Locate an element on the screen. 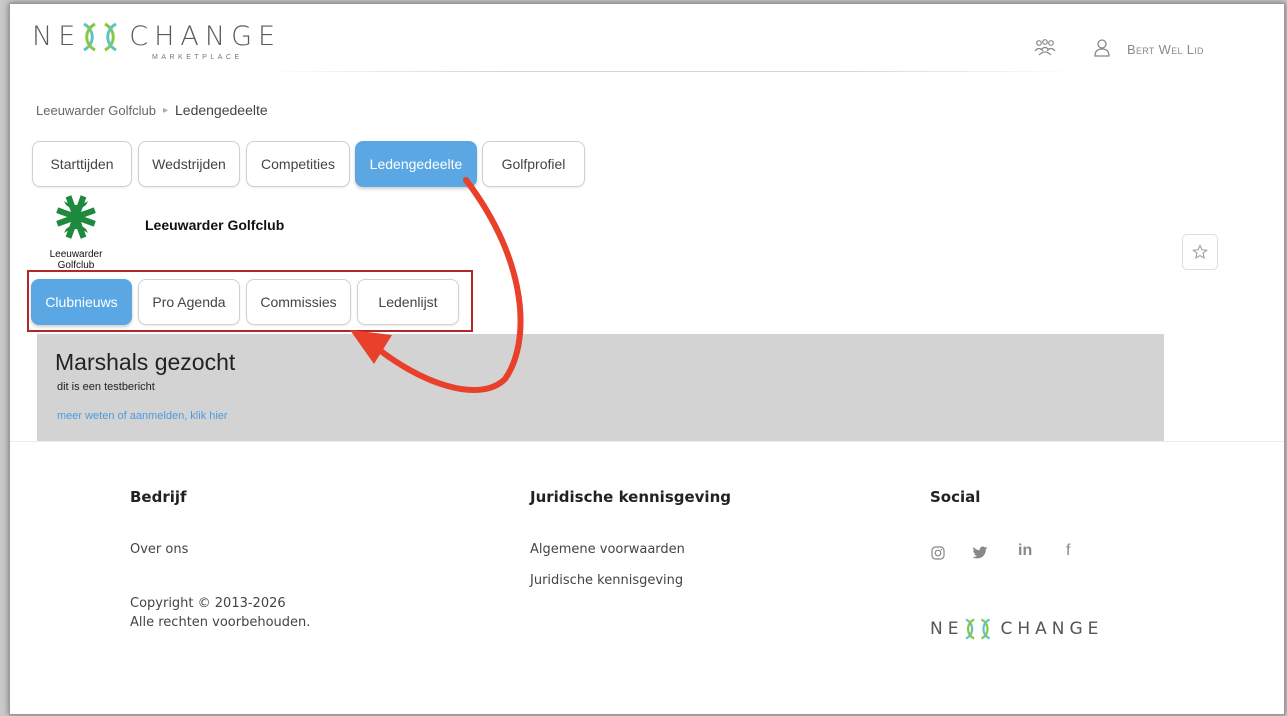  footer-link-over-ons: Over ons is located at coordinates (159, 549).